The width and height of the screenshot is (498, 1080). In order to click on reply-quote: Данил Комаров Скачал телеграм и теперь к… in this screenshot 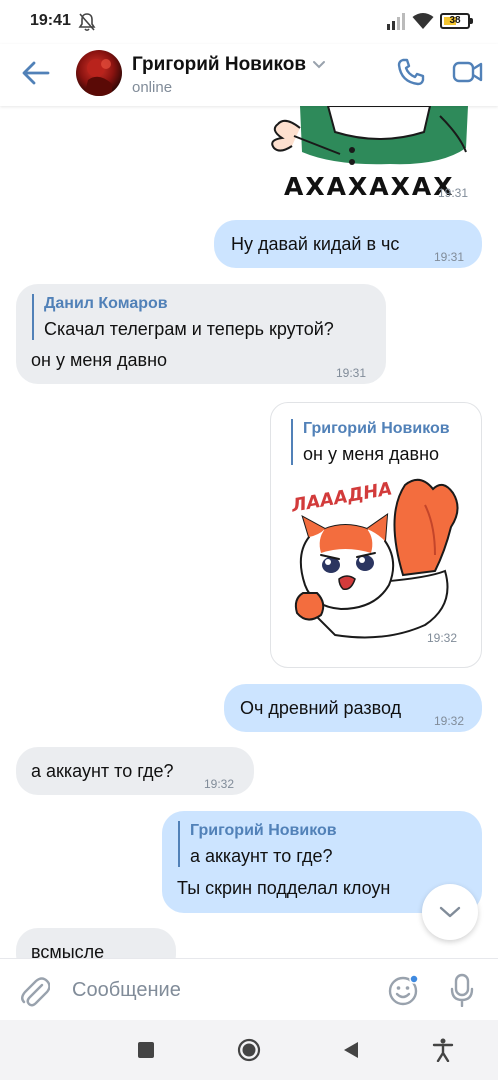, I will do `click(202, 317)`.